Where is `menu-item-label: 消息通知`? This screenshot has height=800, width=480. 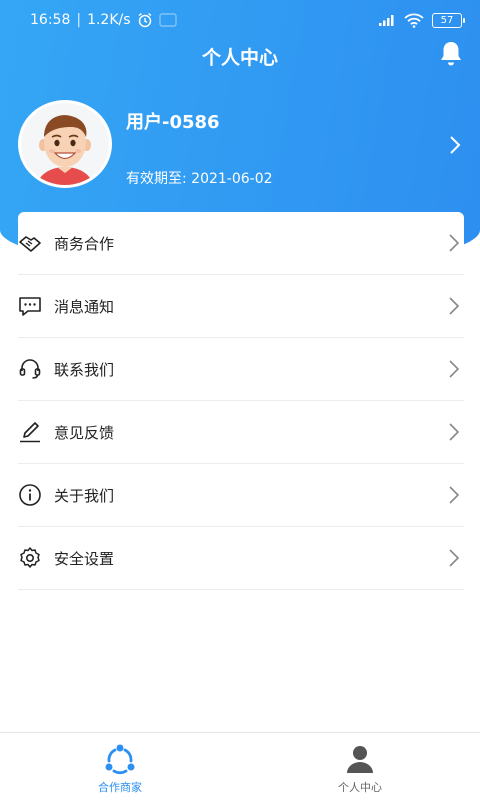
menu-item-label: 消息通知 is located at coordinates (84, 306).